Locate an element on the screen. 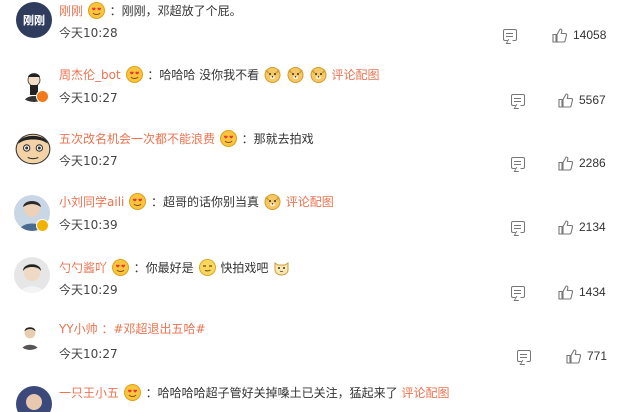 Image resolution: width=629 pixels, height=412 pixels. like-button: 2286 is located at coordinates (582, 163).